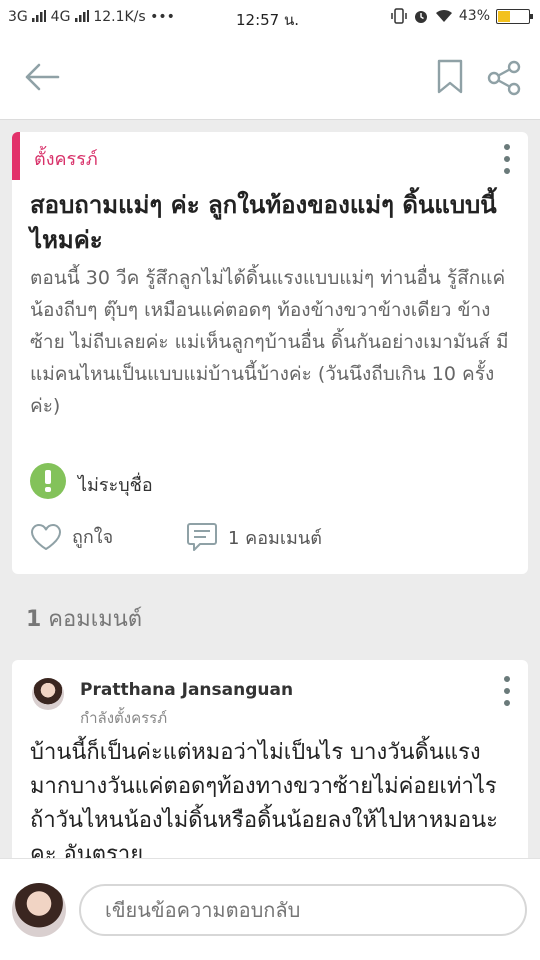 The height and width of the screenshot is (960, 540). I want to click on comment-button: 1 คอมเมนต์, so click(254, 537).